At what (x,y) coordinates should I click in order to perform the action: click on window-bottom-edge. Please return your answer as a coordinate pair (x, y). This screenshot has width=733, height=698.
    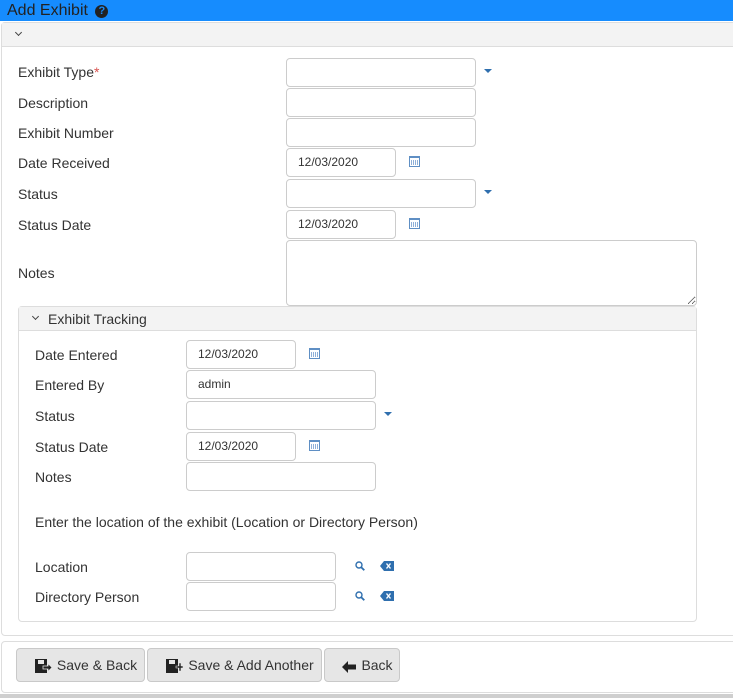
    Looking at the image, I should click on (366, 696).